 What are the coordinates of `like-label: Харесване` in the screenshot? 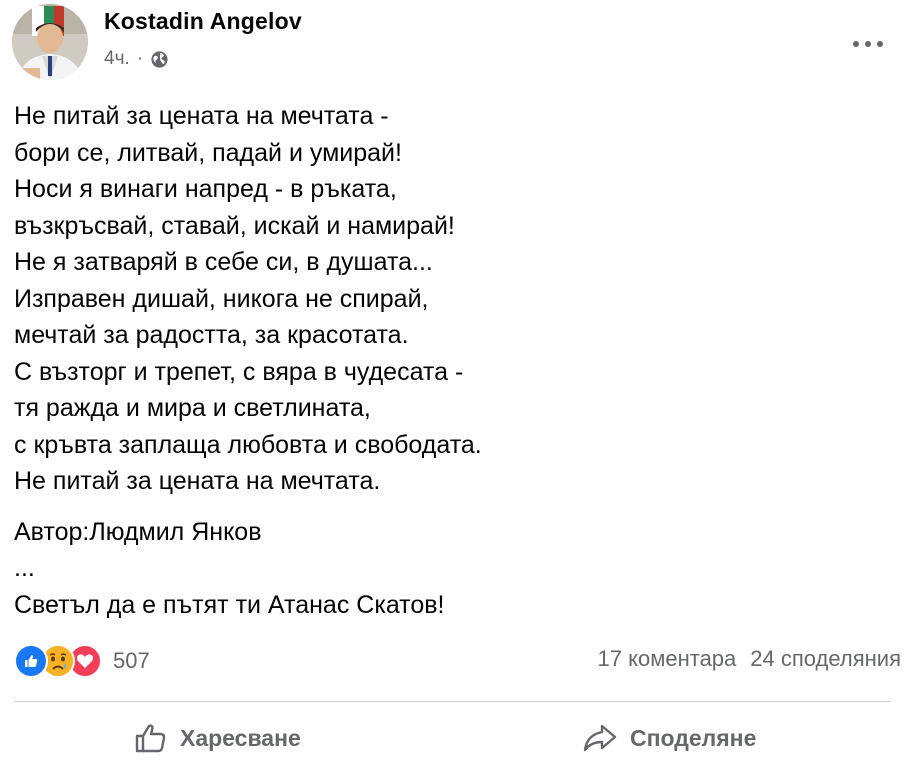 It's located at (240, 737).